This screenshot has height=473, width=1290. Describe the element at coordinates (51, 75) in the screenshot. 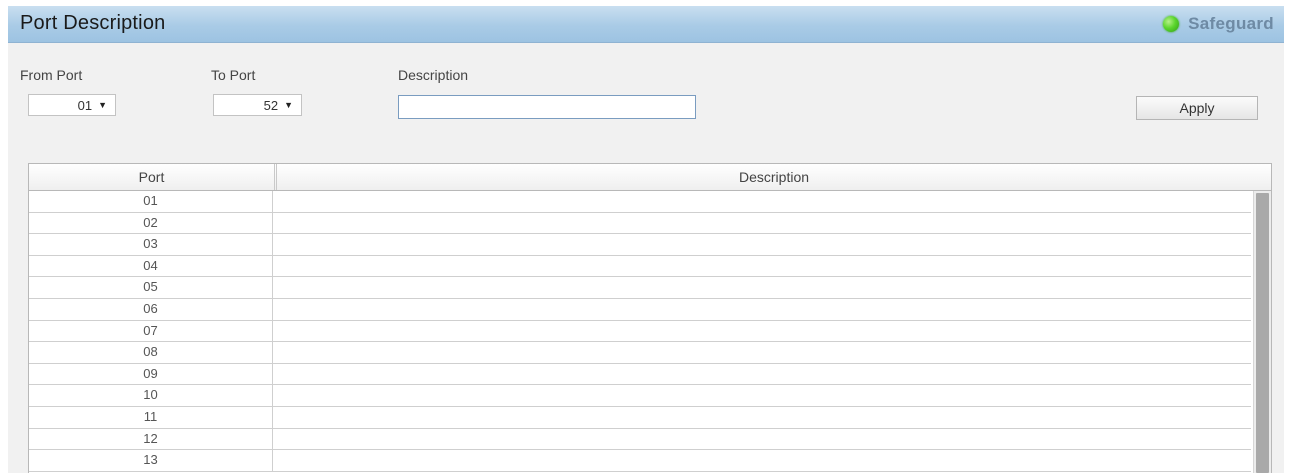

I see `from-port-label: From Port` at that location.